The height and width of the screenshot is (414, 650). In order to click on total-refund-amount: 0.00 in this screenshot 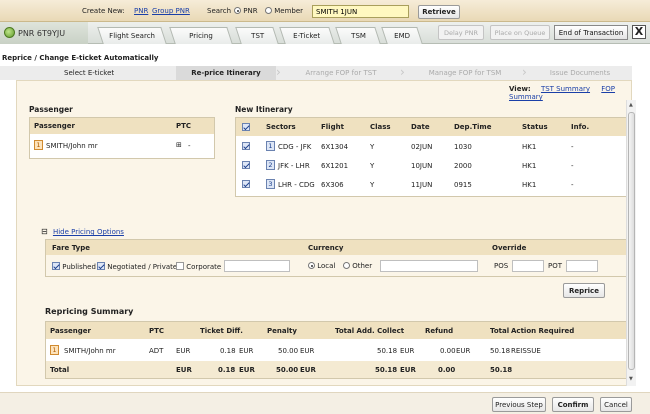, I will do `click(447, 370)`.